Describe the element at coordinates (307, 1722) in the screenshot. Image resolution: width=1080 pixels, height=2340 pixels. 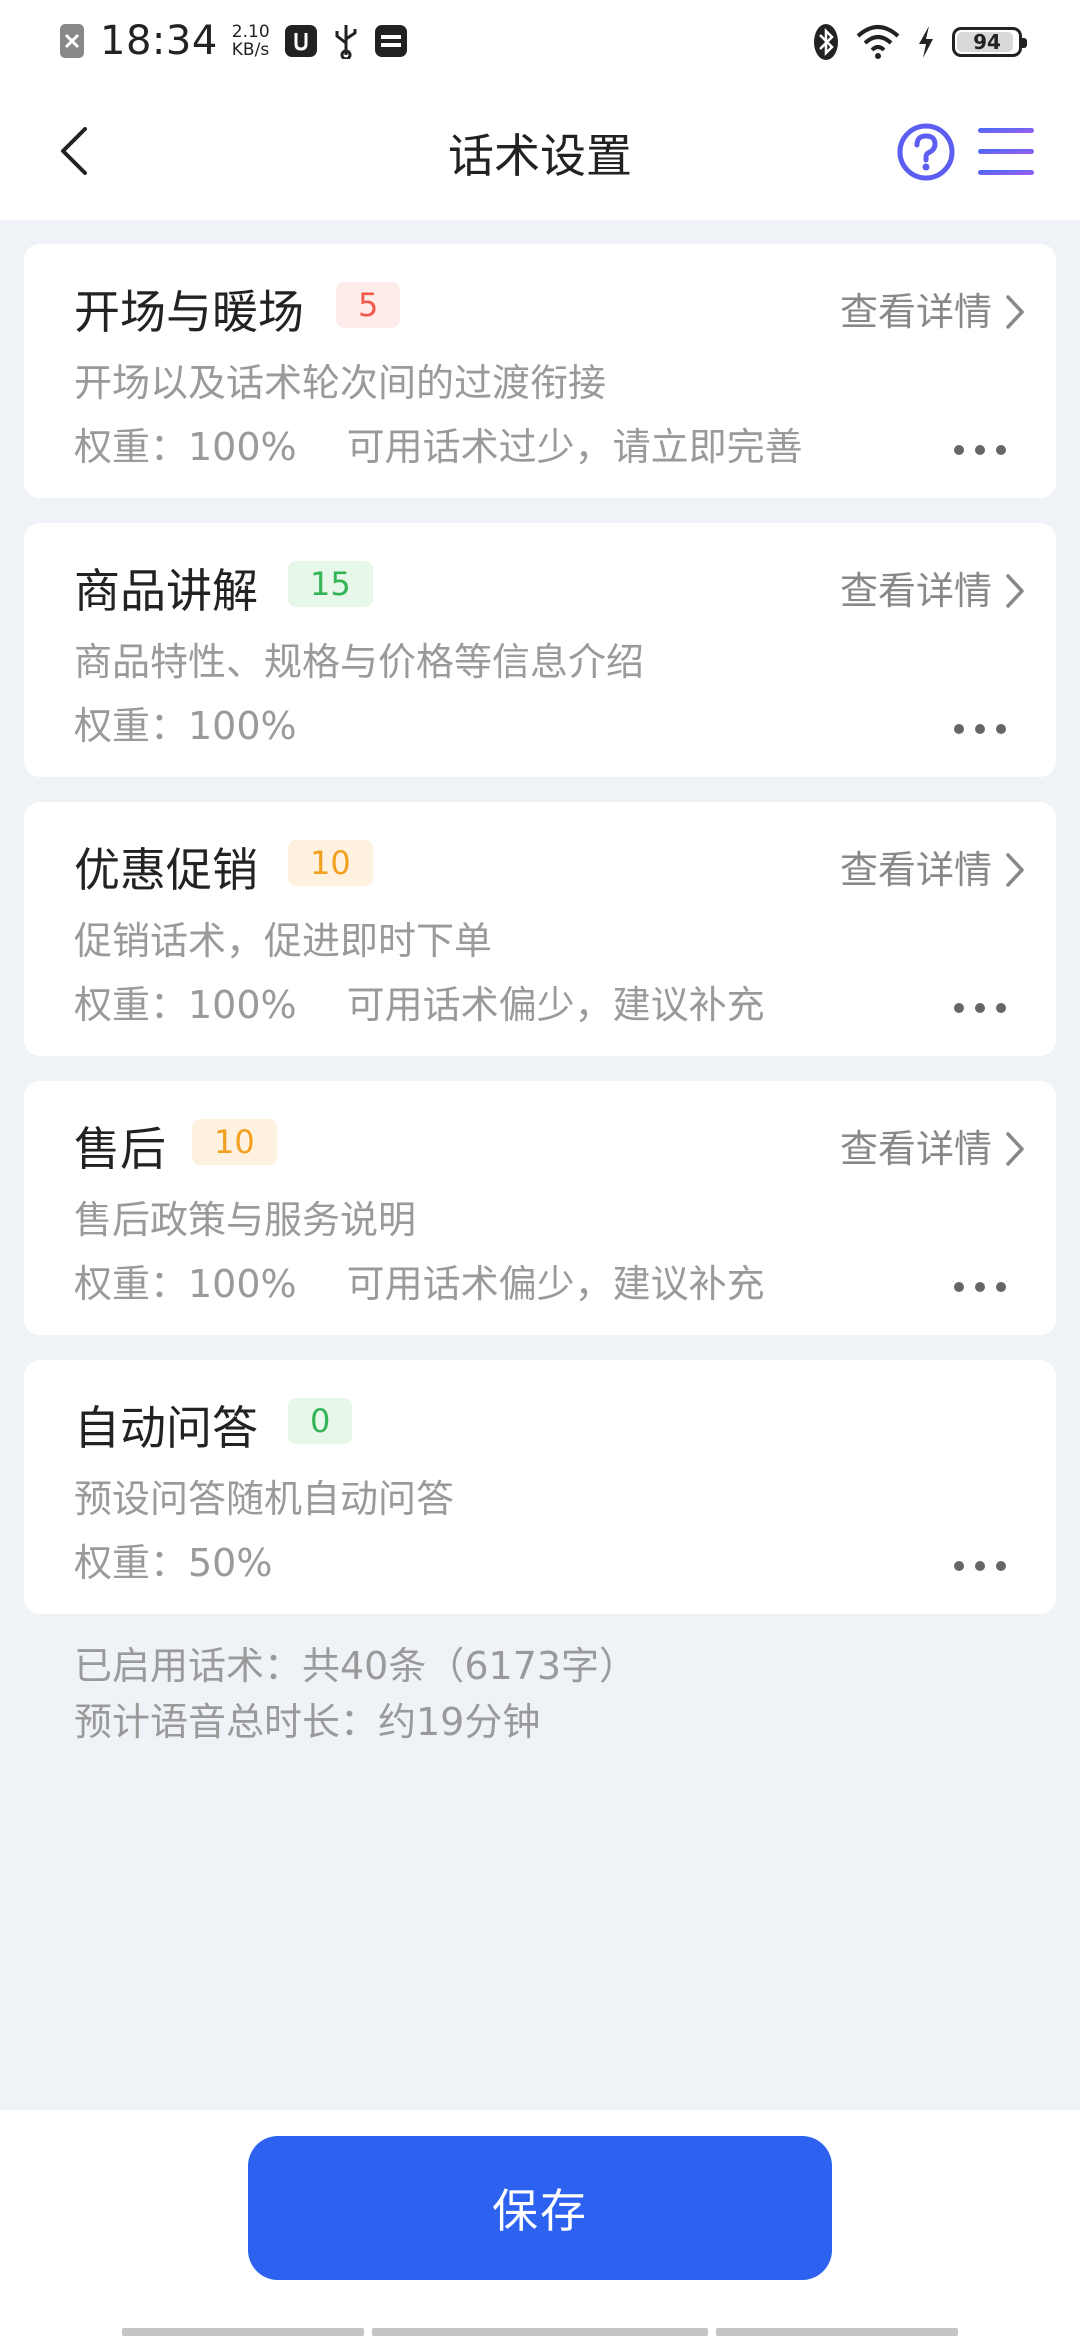
I see `estimated-duration: 预计语音总时长：约19分钟` at that location.